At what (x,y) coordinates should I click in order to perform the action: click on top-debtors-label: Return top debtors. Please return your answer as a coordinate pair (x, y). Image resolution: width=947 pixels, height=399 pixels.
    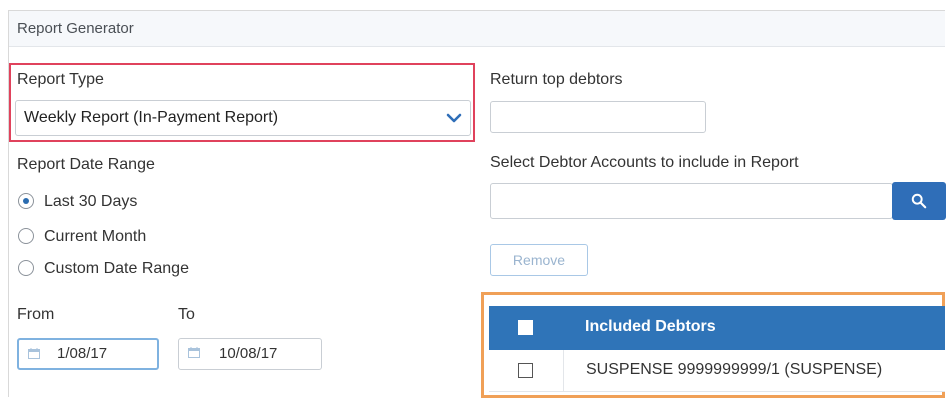
    Looking at the image, I should click on (556, 79).